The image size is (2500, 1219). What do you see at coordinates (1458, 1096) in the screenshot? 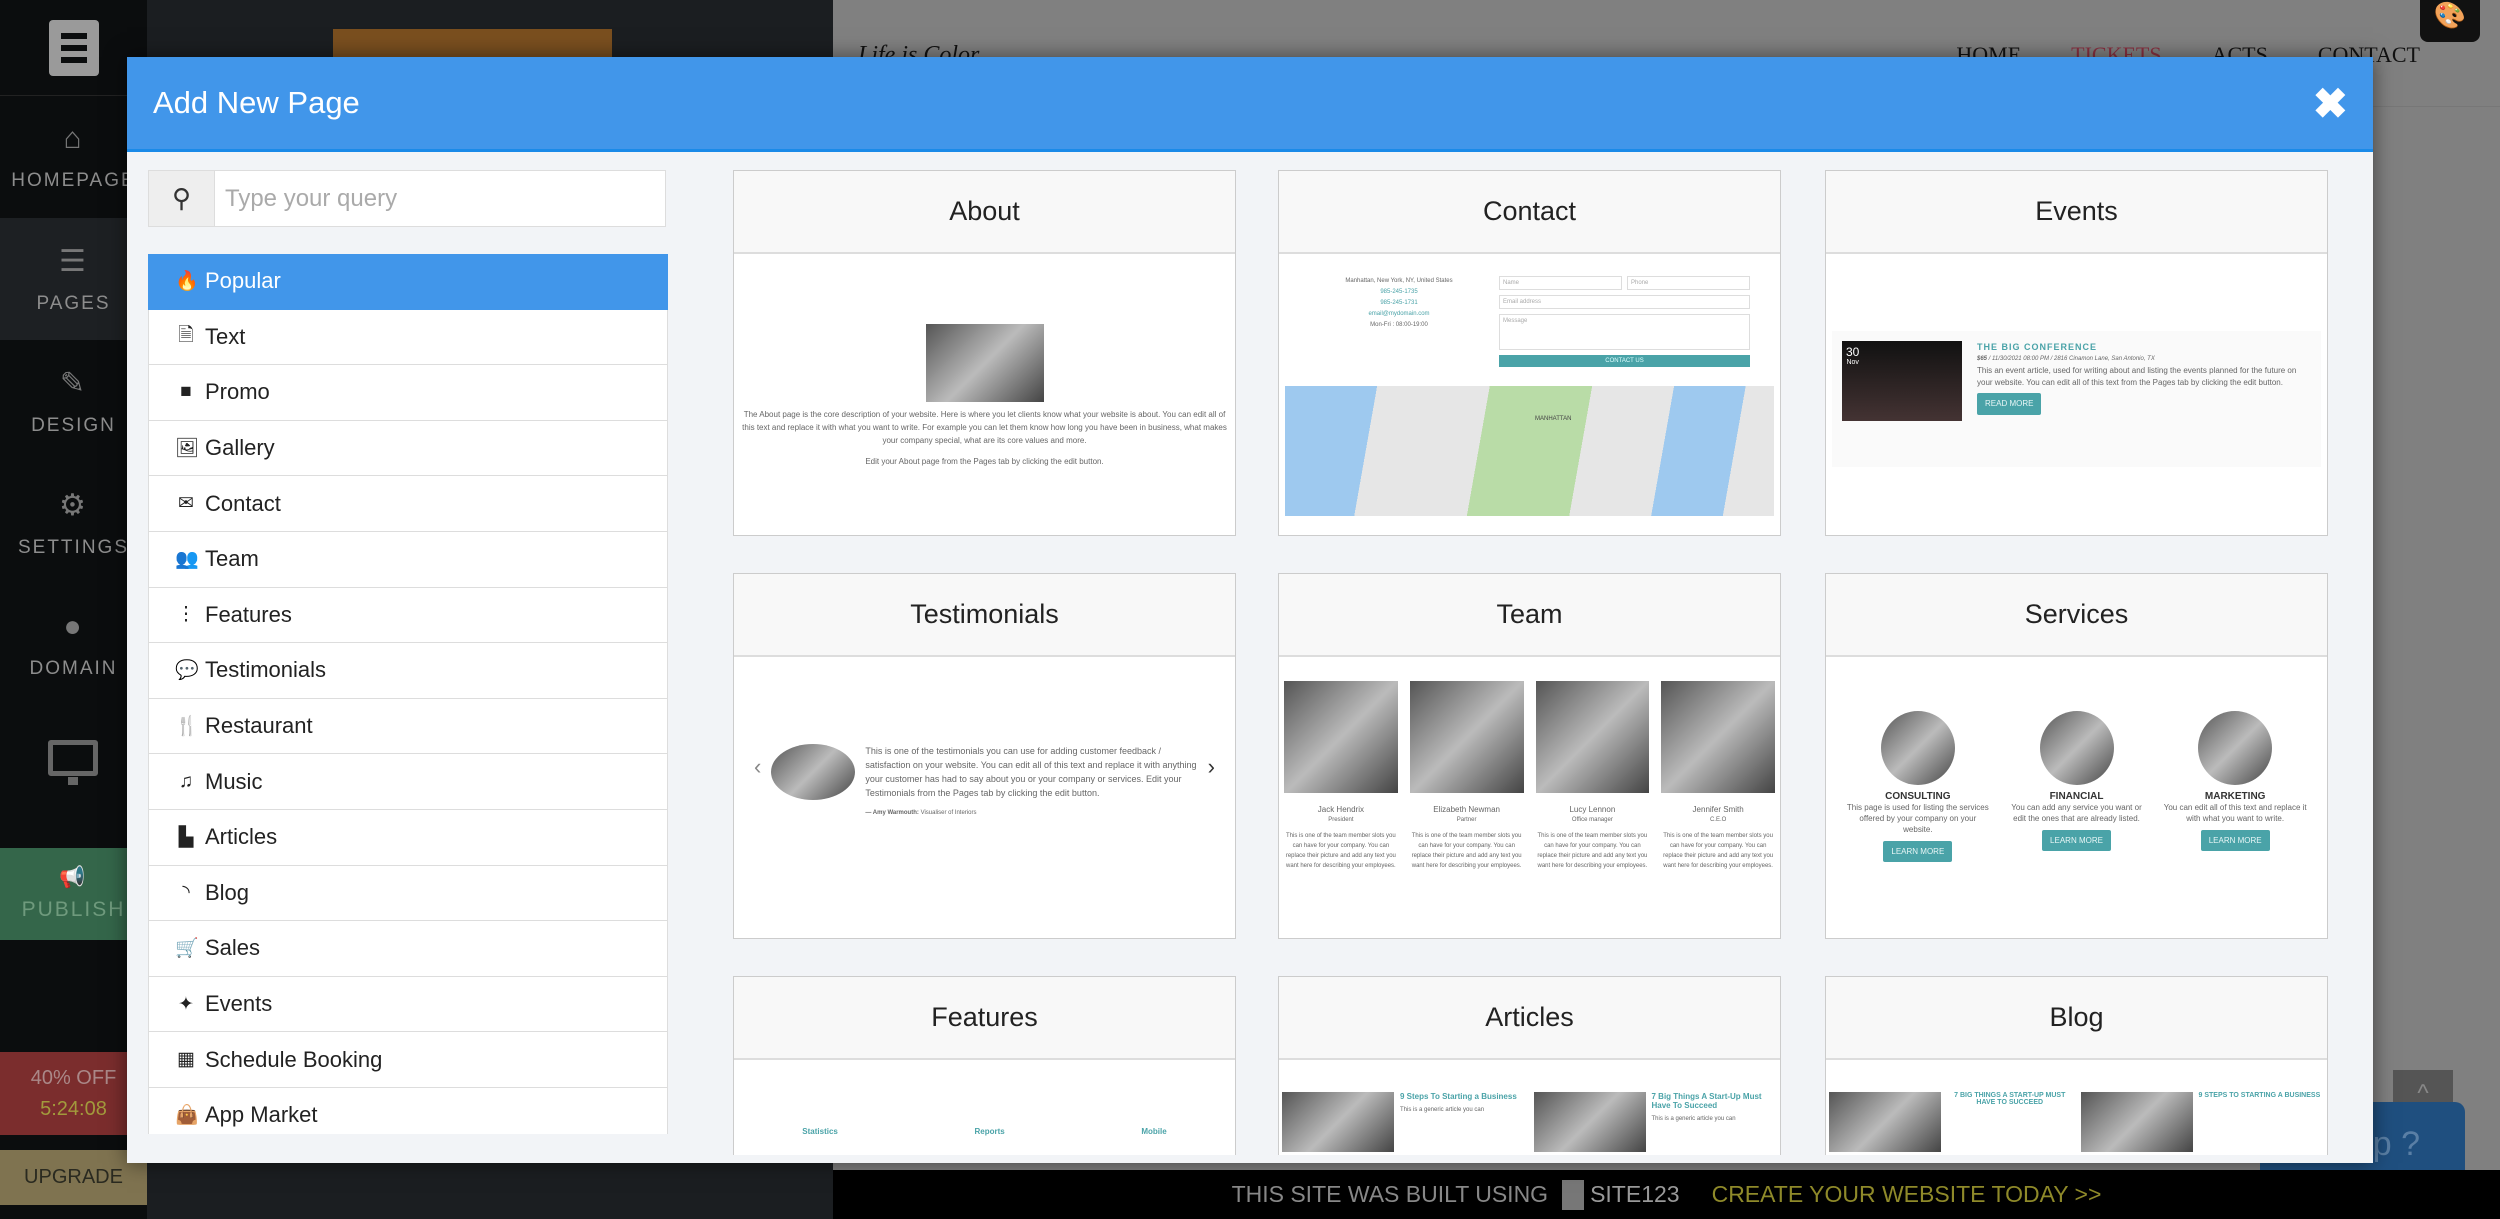
I see `article-title: 9 Steps To Starting a Business` at bounding box center [1458, 1096].